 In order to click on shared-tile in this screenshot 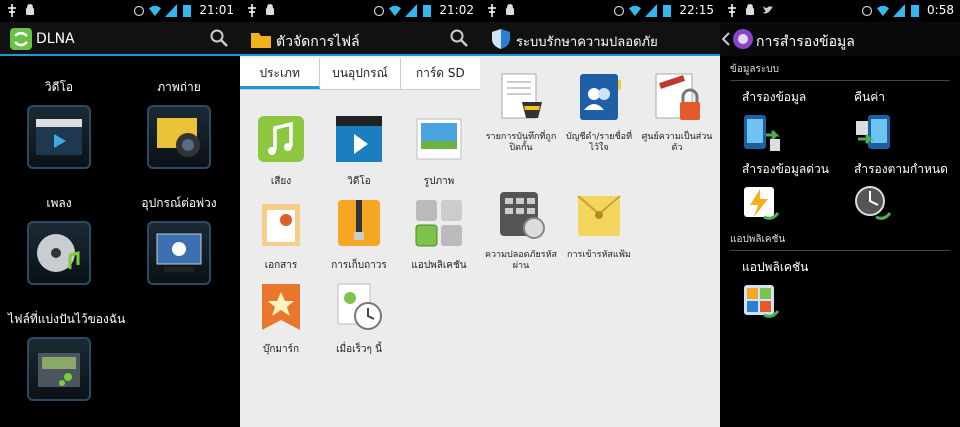, I will do `click(59, 369)`.